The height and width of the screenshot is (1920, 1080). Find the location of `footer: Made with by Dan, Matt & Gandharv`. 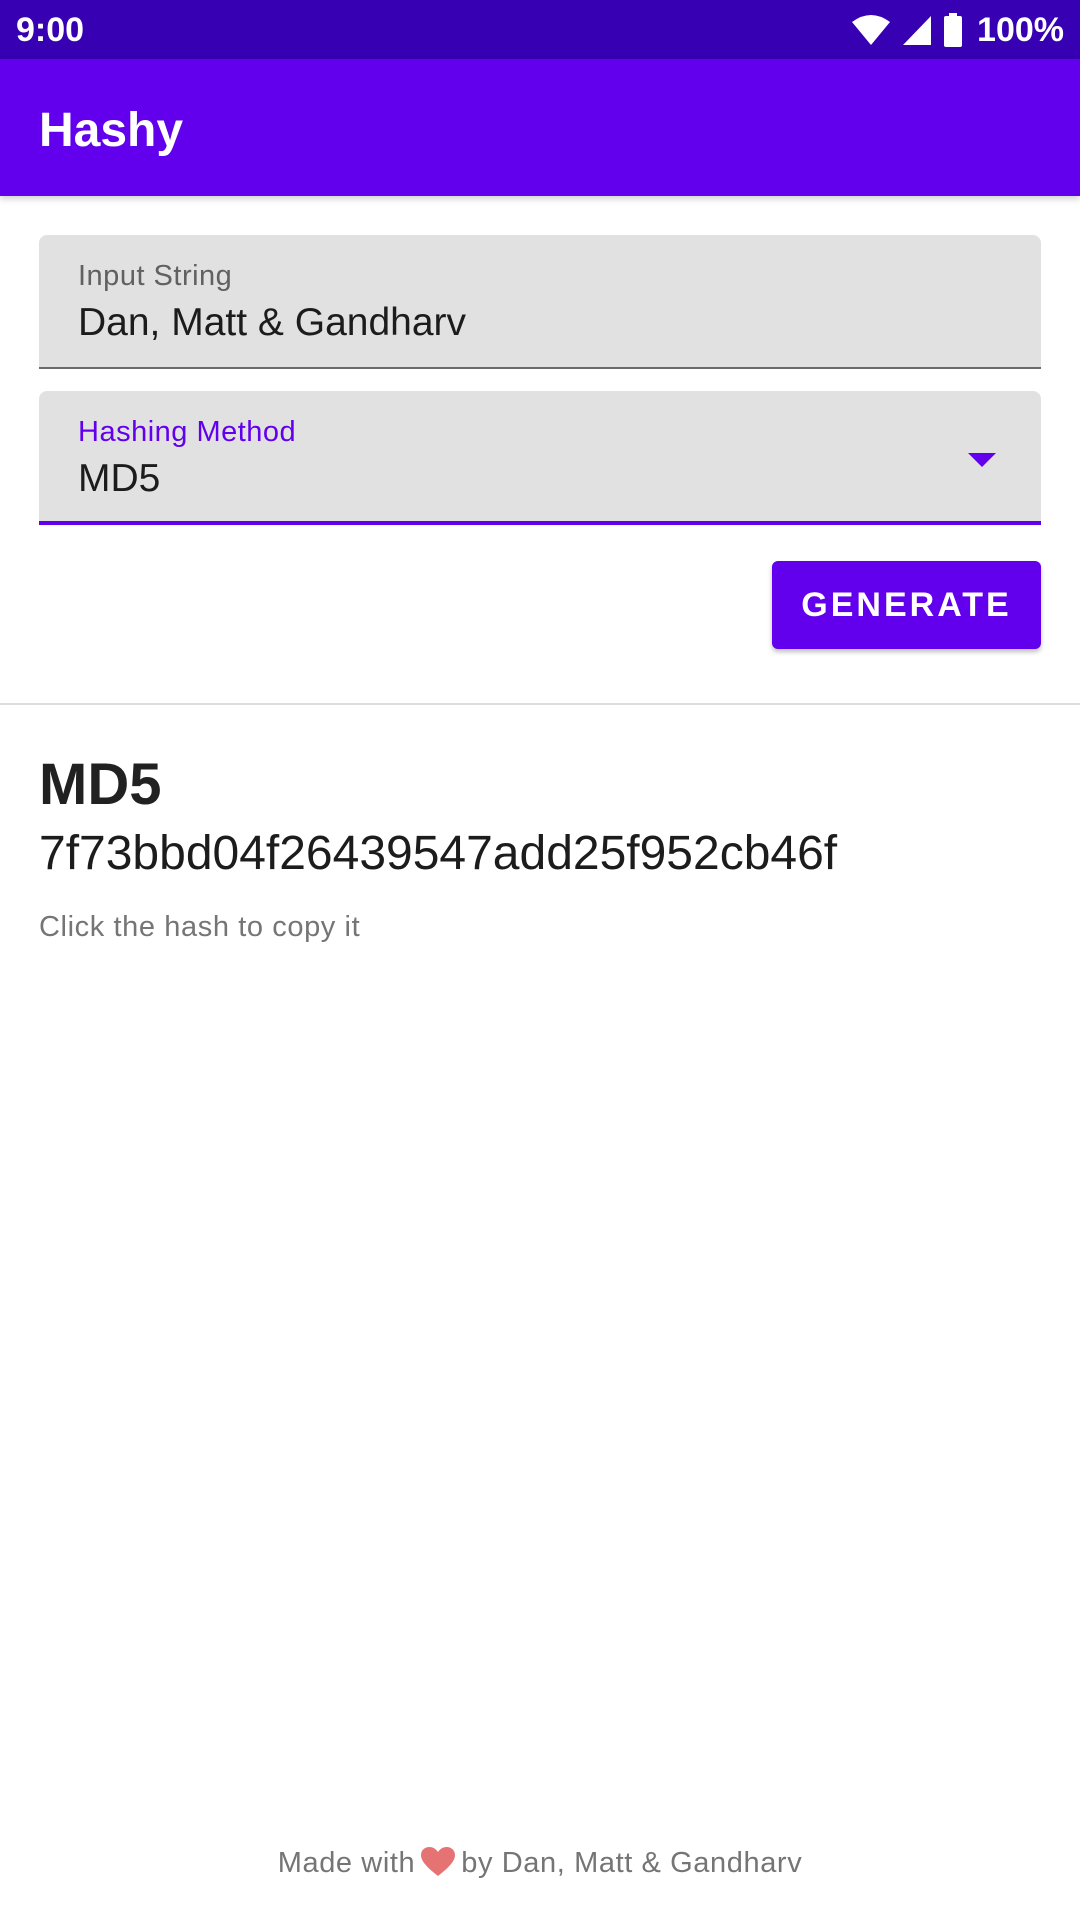

footer: Made with by Dan, Matt & Gandharv is located at coordinates (540, 1863).